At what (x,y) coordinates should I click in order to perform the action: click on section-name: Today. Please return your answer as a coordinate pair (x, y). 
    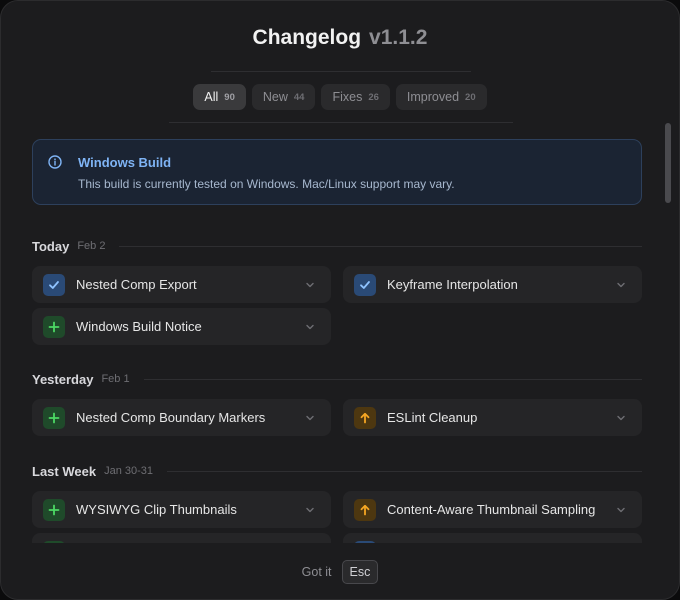
    Looking at the image, I should click on (51, 246).